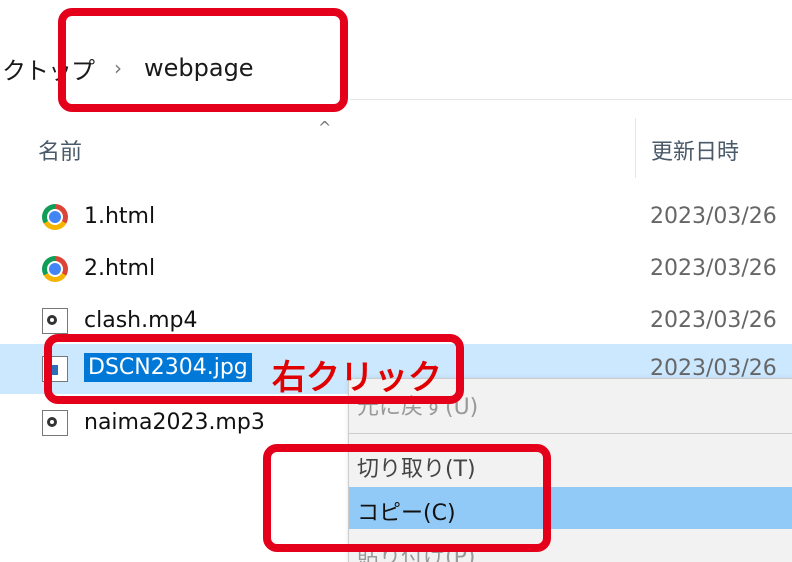  What do you see at coordinates (396, 321) in the screenshot?
I see `file-row-clash-mp4: clash.mp4 2023/03/26` at bounding box center [396, 321].